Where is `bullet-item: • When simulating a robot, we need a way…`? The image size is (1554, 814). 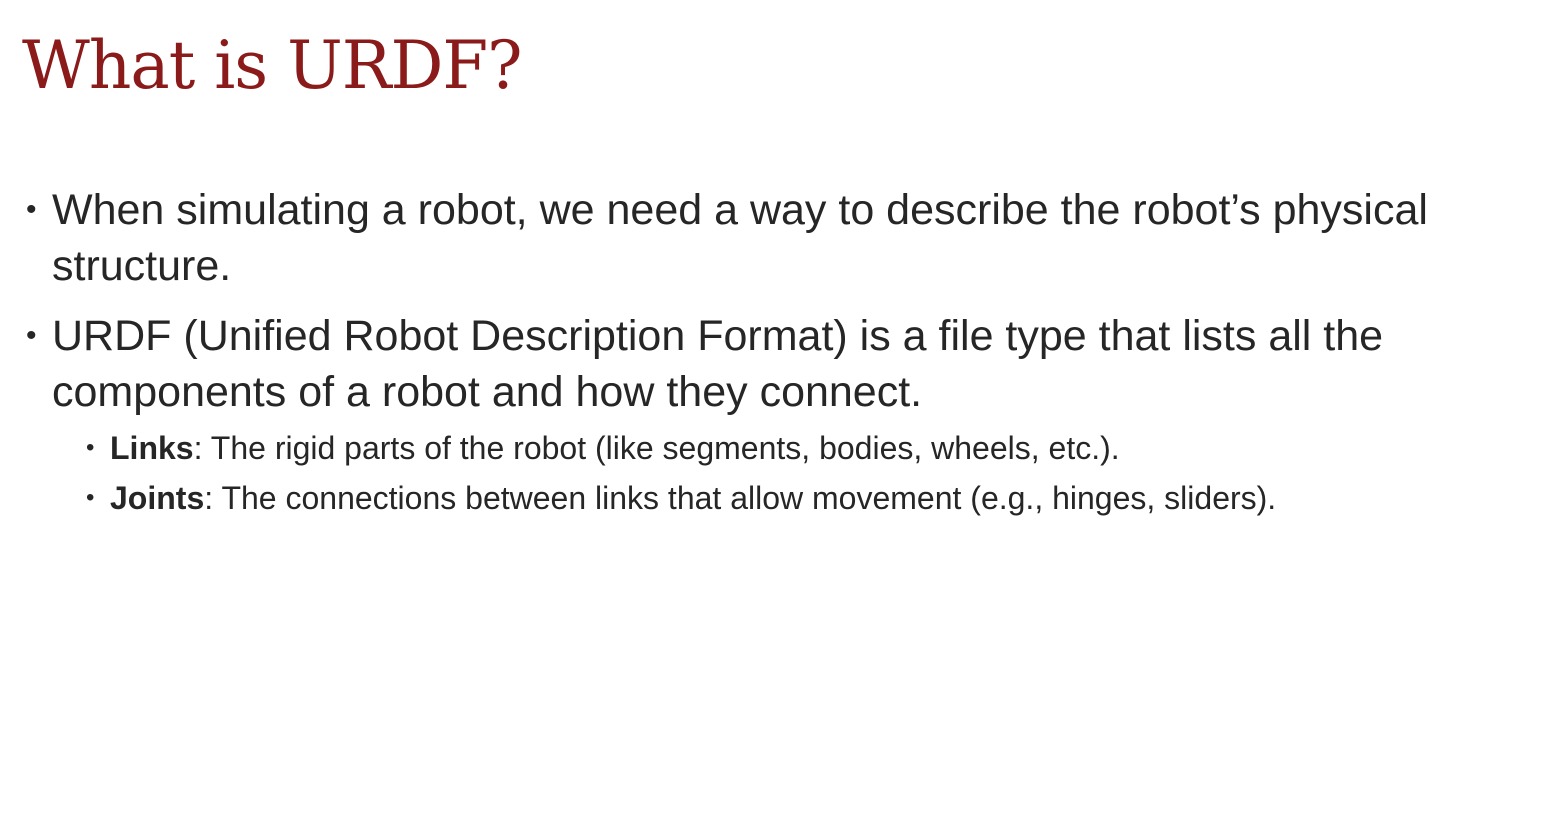
bullet-item: • When simulating a robot, we need a way… is located at coordinates (774, 238).